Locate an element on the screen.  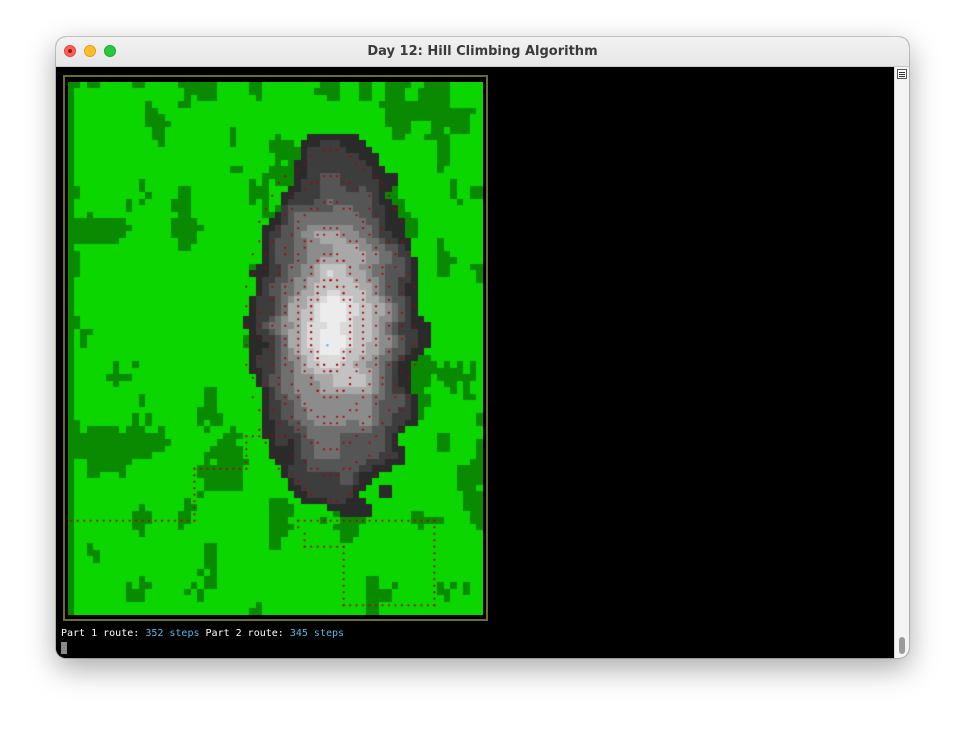
terminal-cursor is located at coordinates (64, 648).